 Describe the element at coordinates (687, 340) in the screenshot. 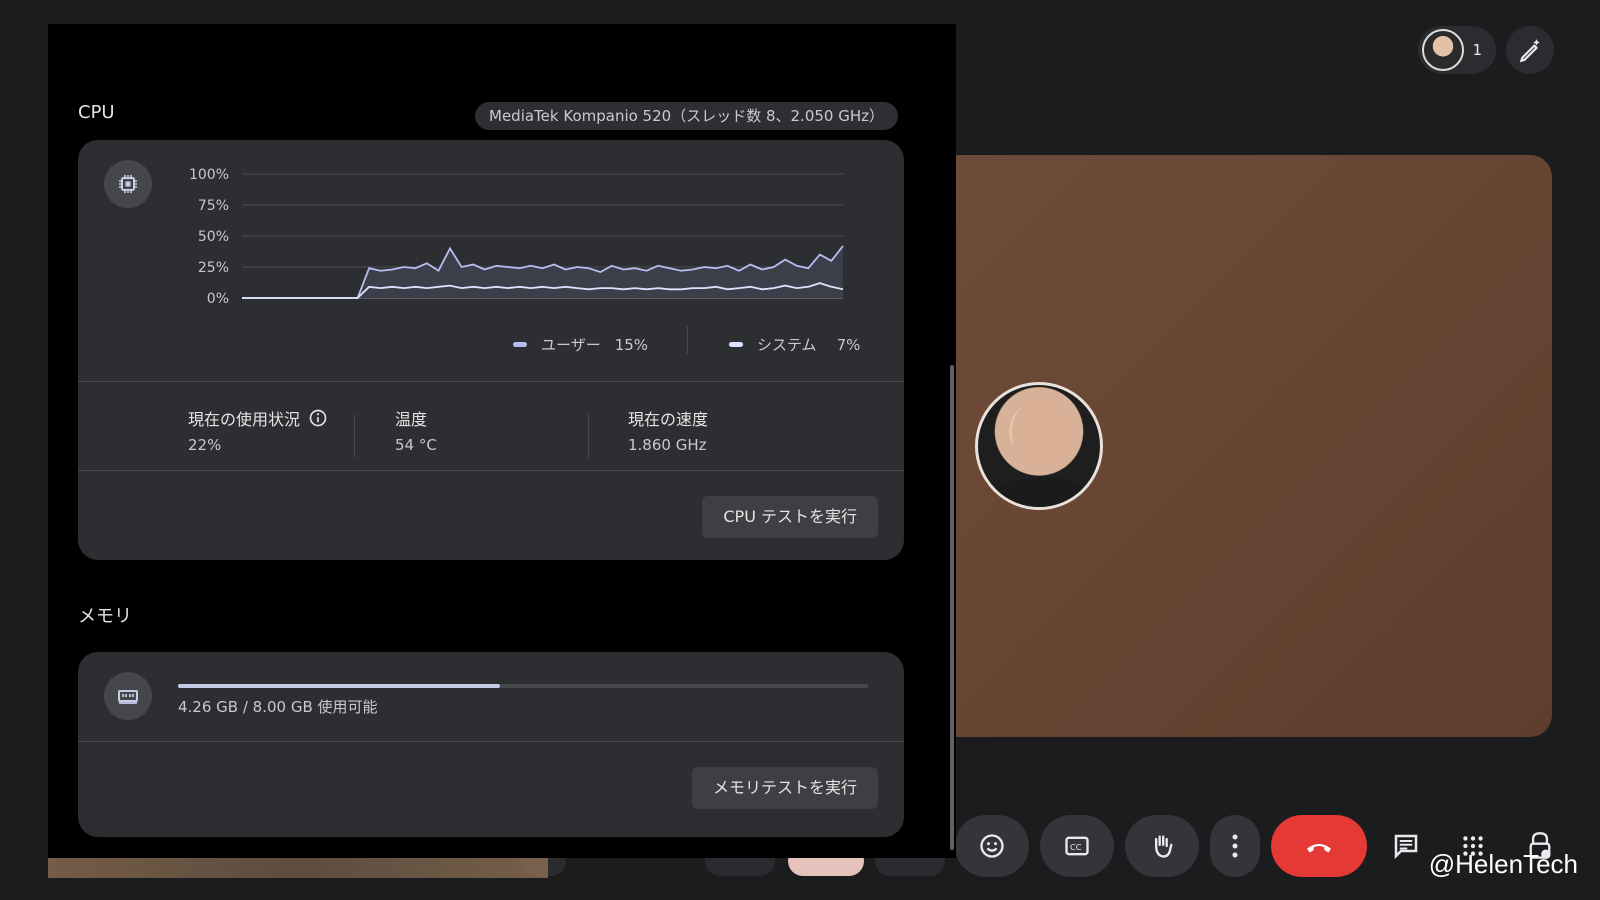

I see `legend-divider` at that location.